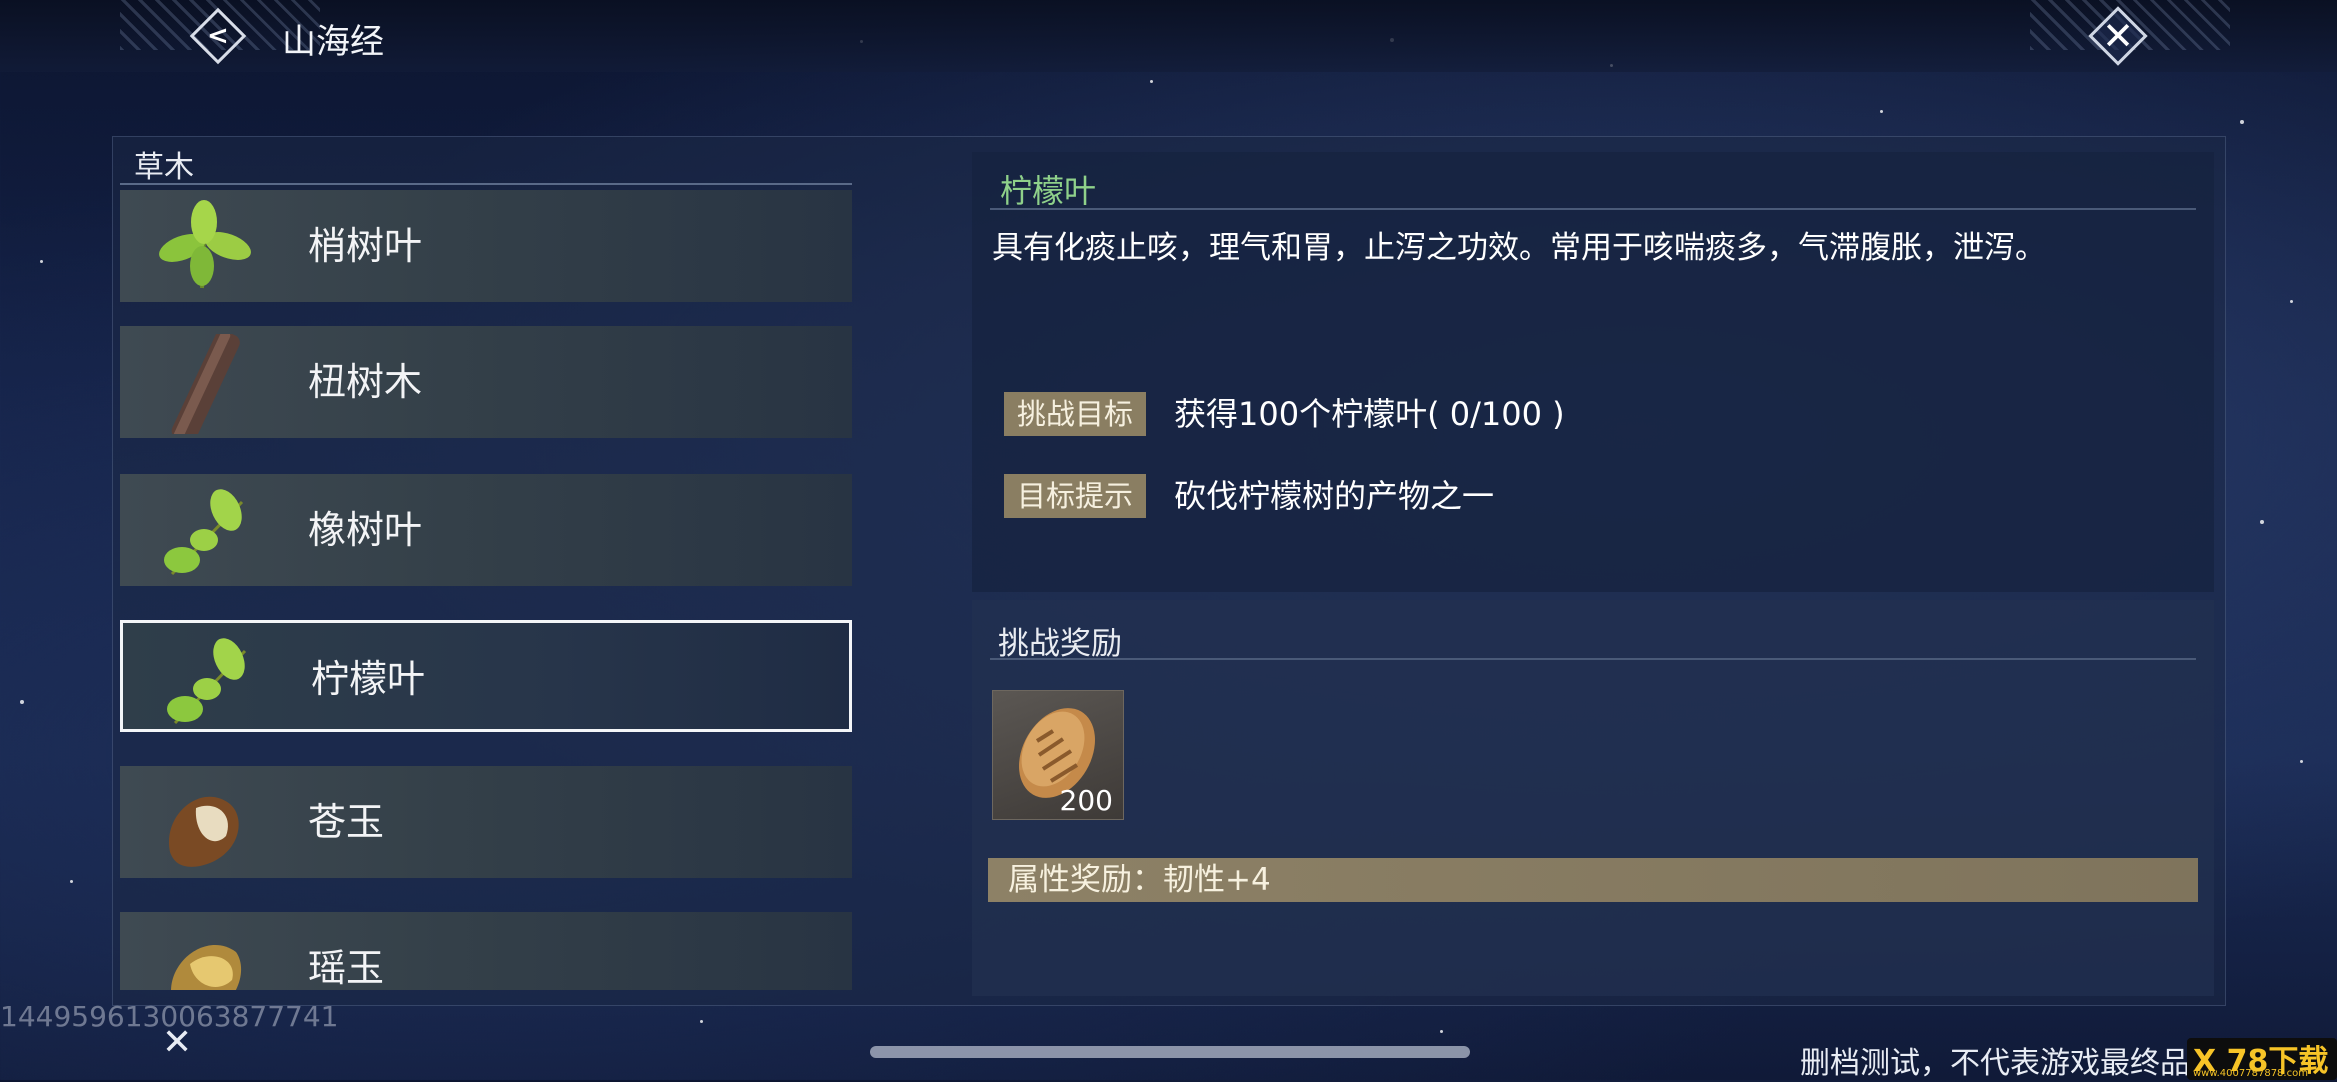 The image size is (2337, 1082). Describe the element at coordinates (365, 530) in the screenshot. I see `item-name: 橡树叶` at that location.